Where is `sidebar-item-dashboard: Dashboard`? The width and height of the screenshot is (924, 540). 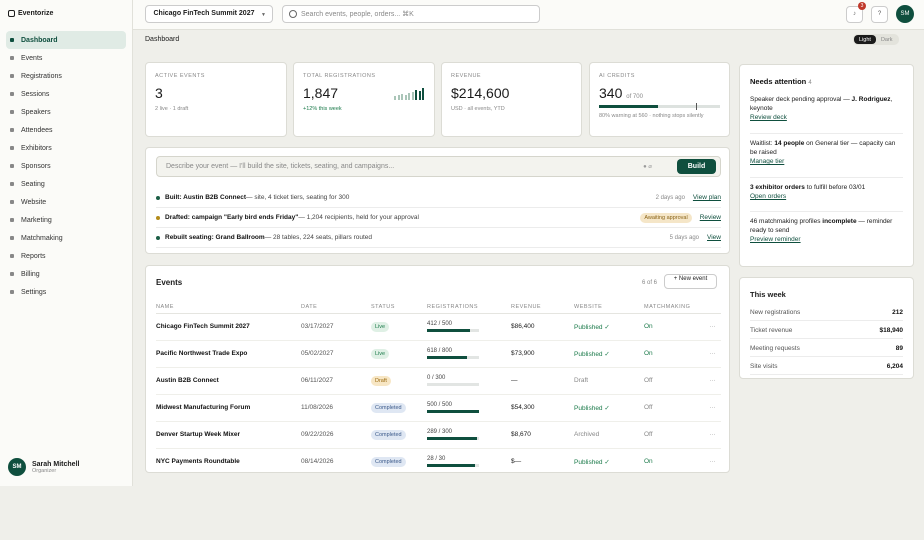
sidebar-item-dashboard: Dashboard is located at coordinates (66, 40).